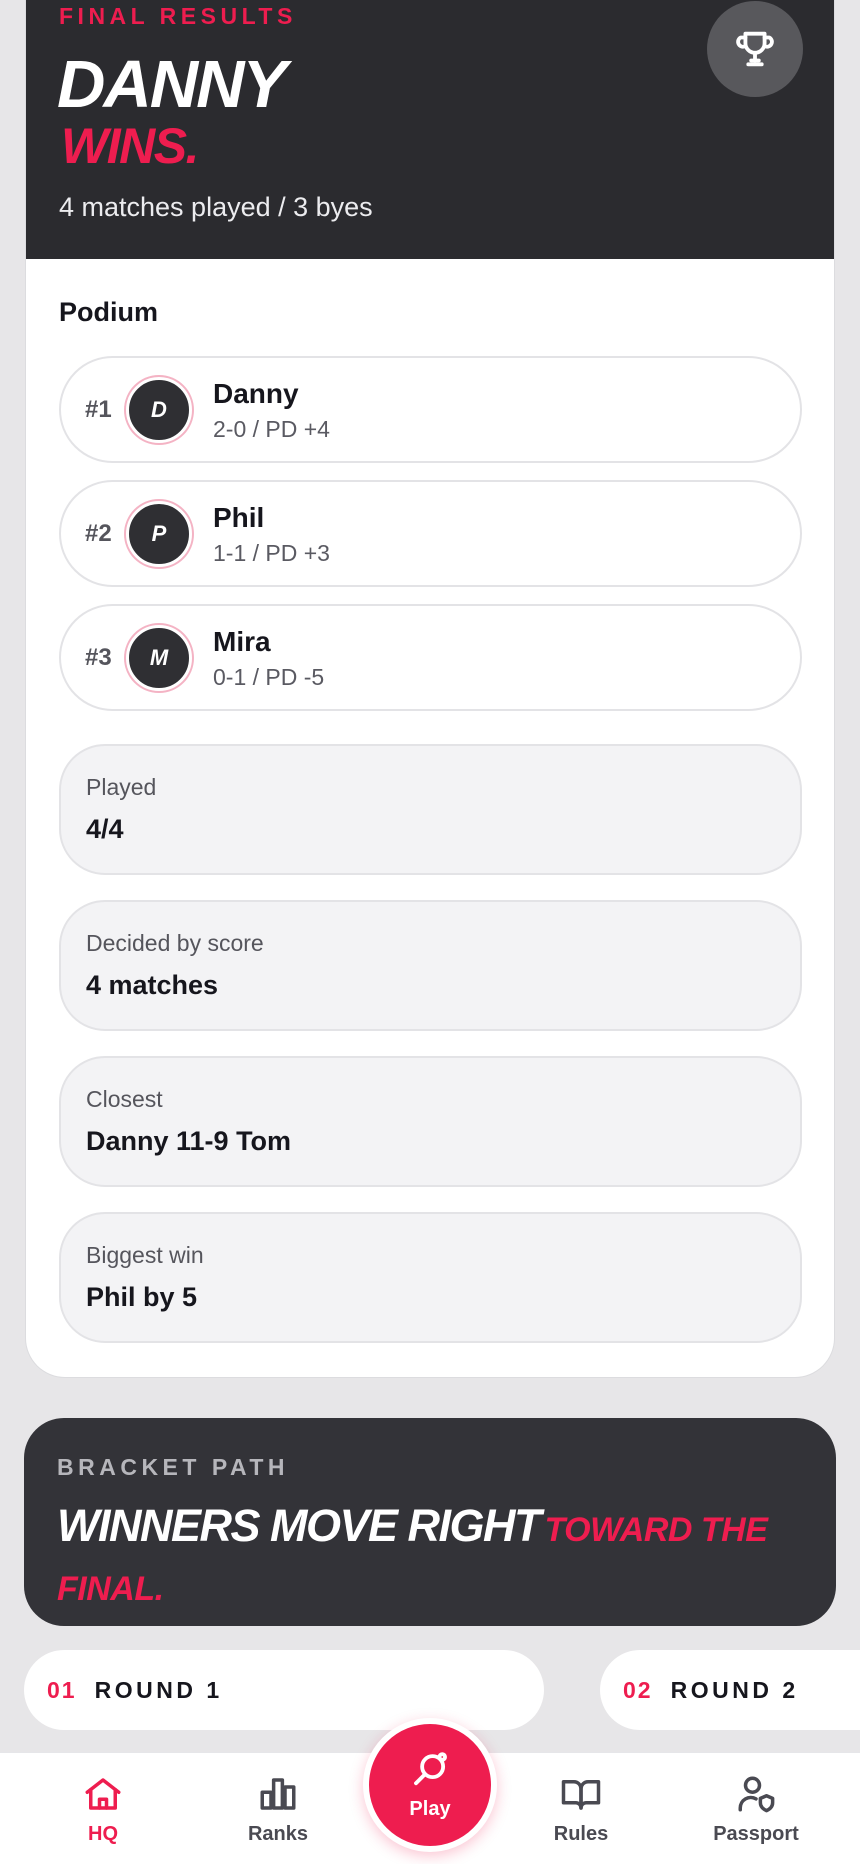  What do you see at coordinates (62, 1689) in the screenshot?
I see `round-number: 01` at bounding box center [62, 1689].